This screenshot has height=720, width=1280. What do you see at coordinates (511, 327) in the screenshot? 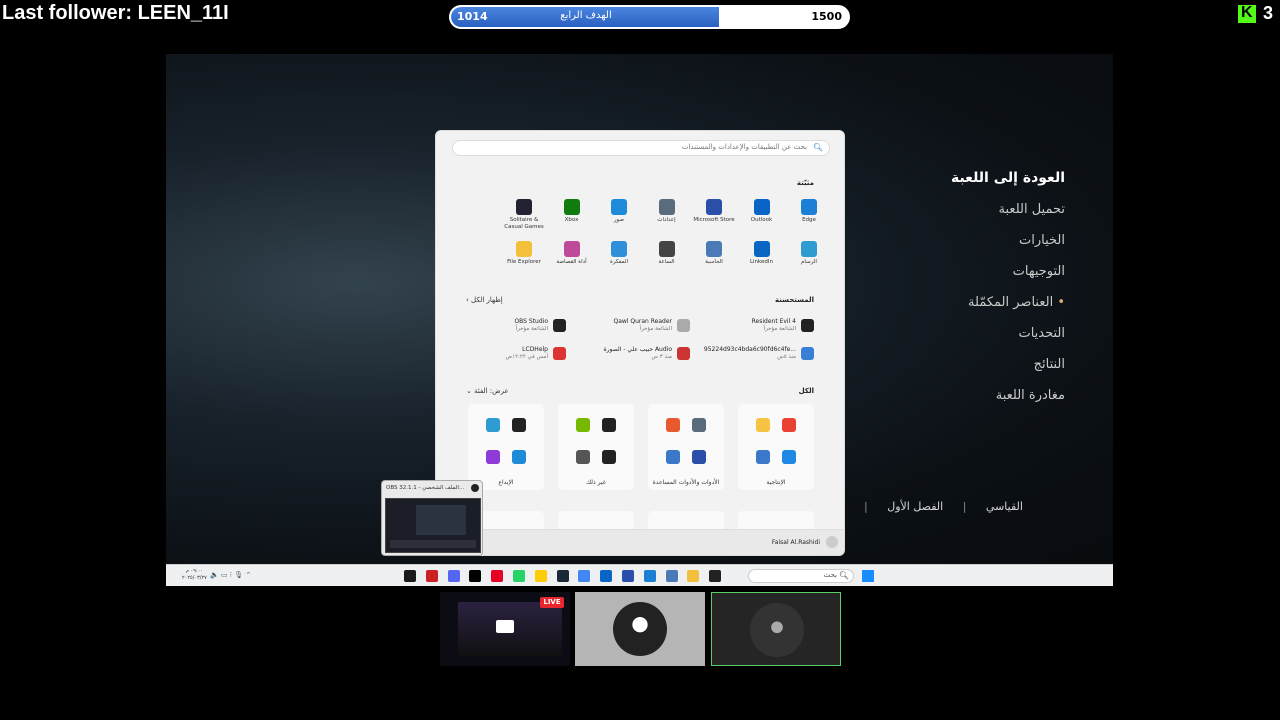
I see `recommended-item: OBS Studio الشائعة مؤخراً` at bounding box center [511, 327].